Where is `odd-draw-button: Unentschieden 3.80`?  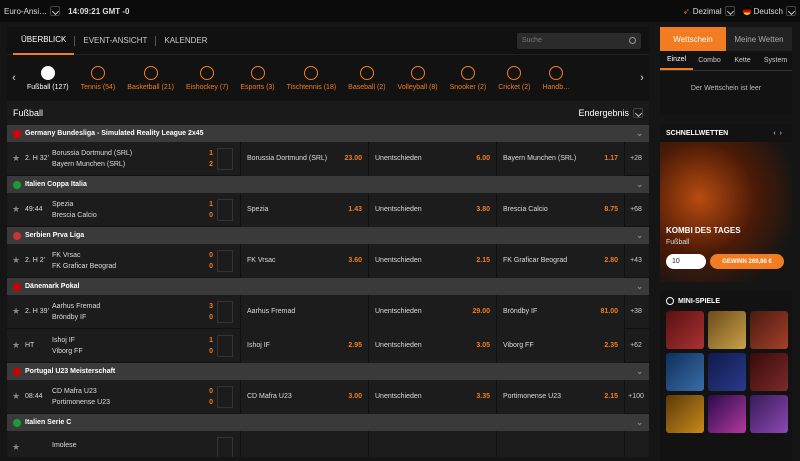 odd-draw-button: Unentschieden 3.80 is located at coordinates (433, 209).